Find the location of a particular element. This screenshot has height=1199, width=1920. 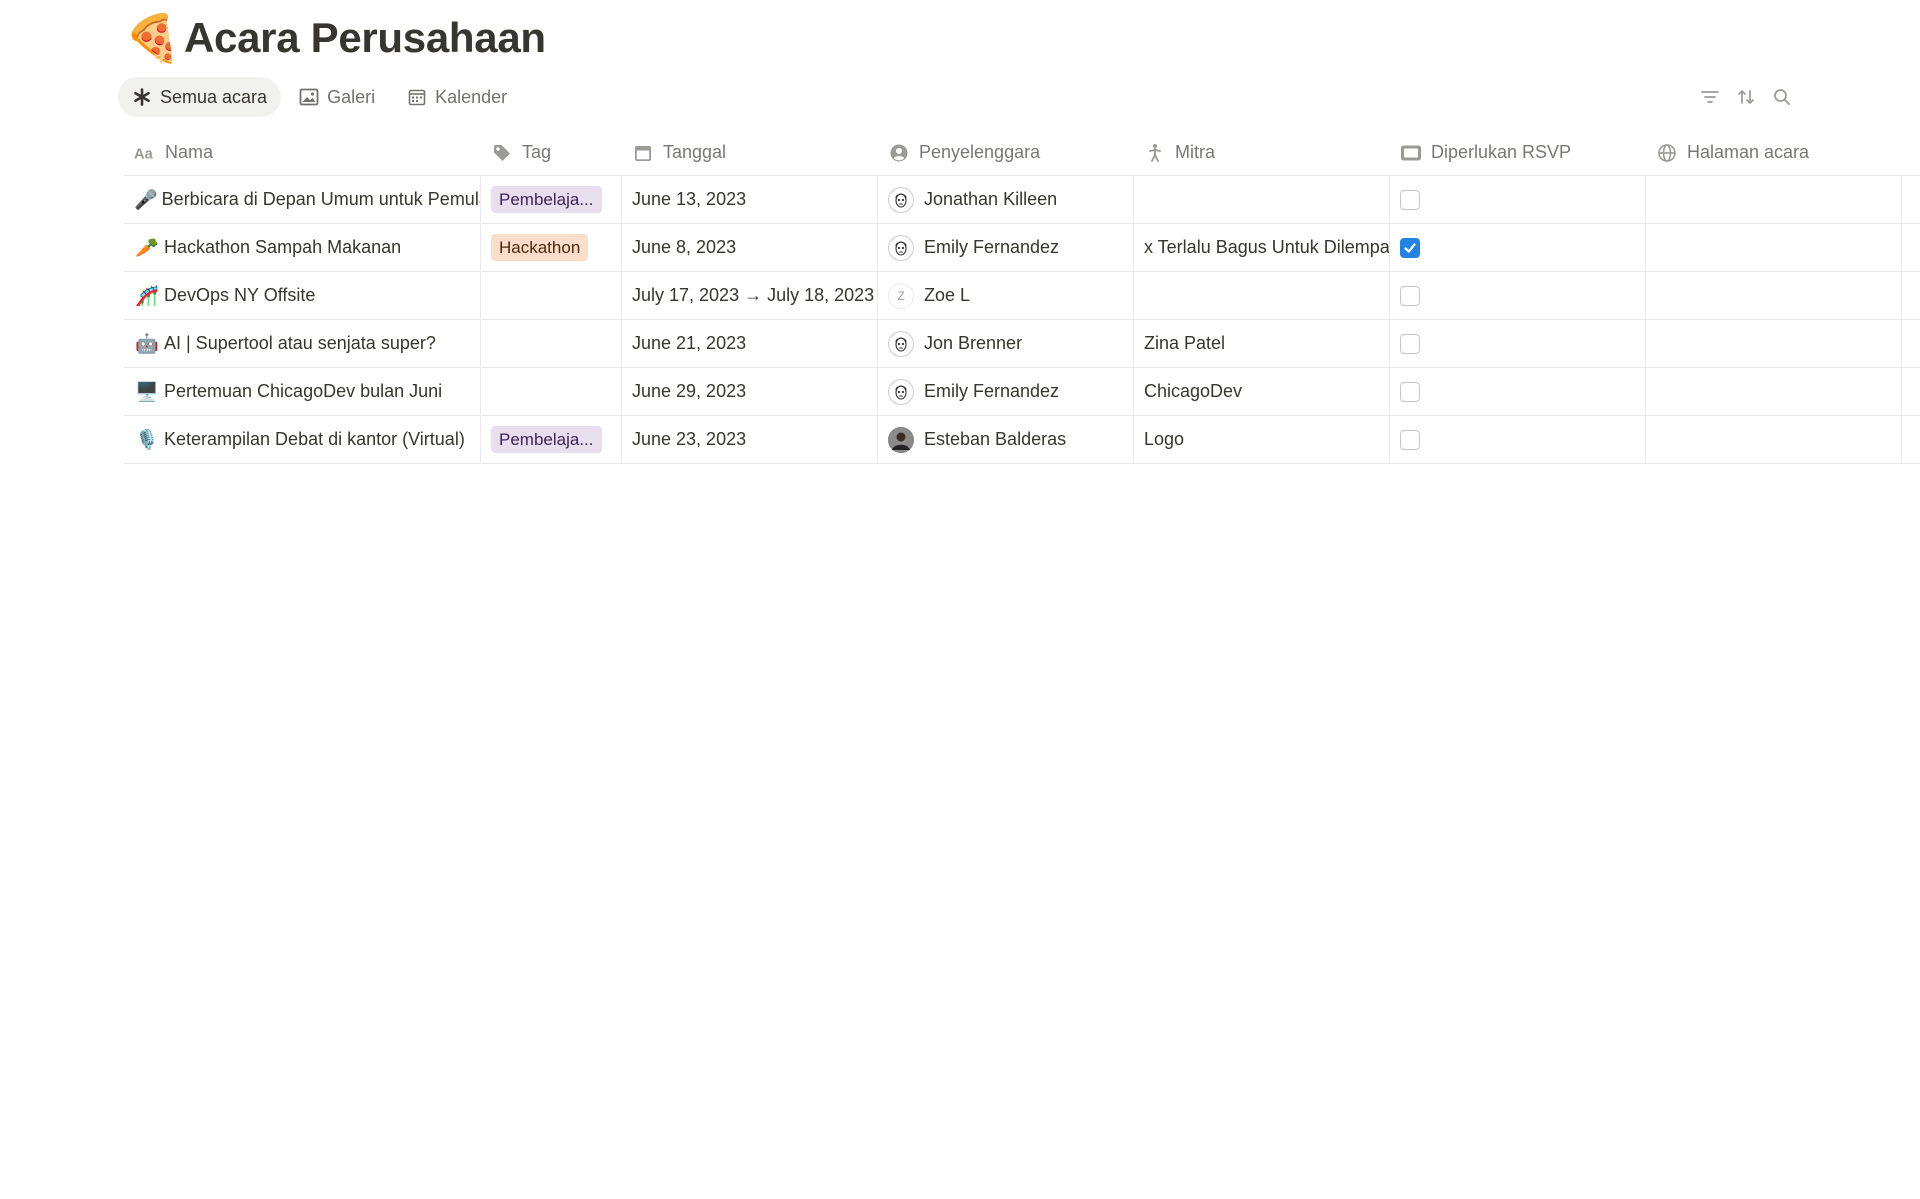

event-date: June 23, 2023 is located at coordinates (689, 439).